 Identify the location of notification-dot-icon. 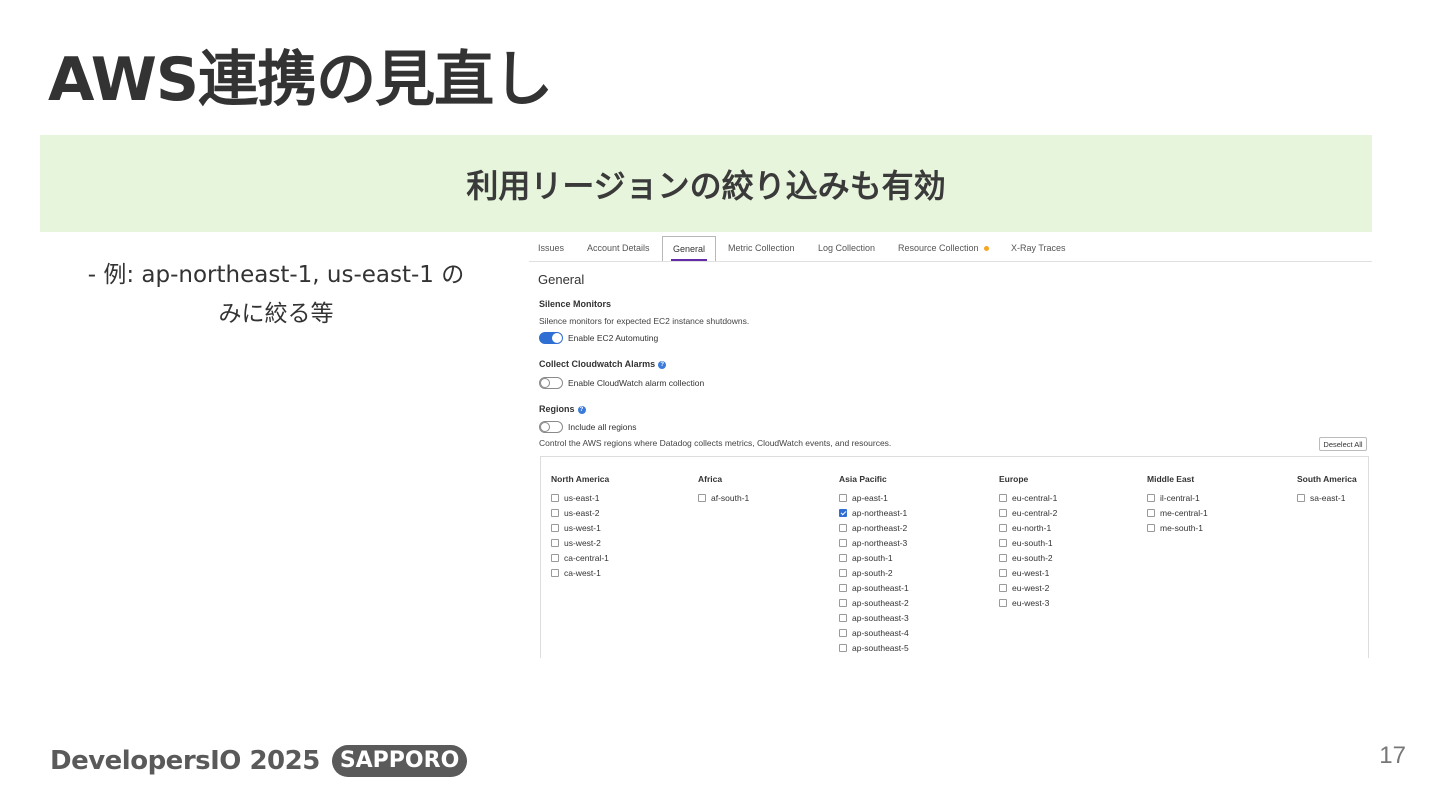
(986, 249).